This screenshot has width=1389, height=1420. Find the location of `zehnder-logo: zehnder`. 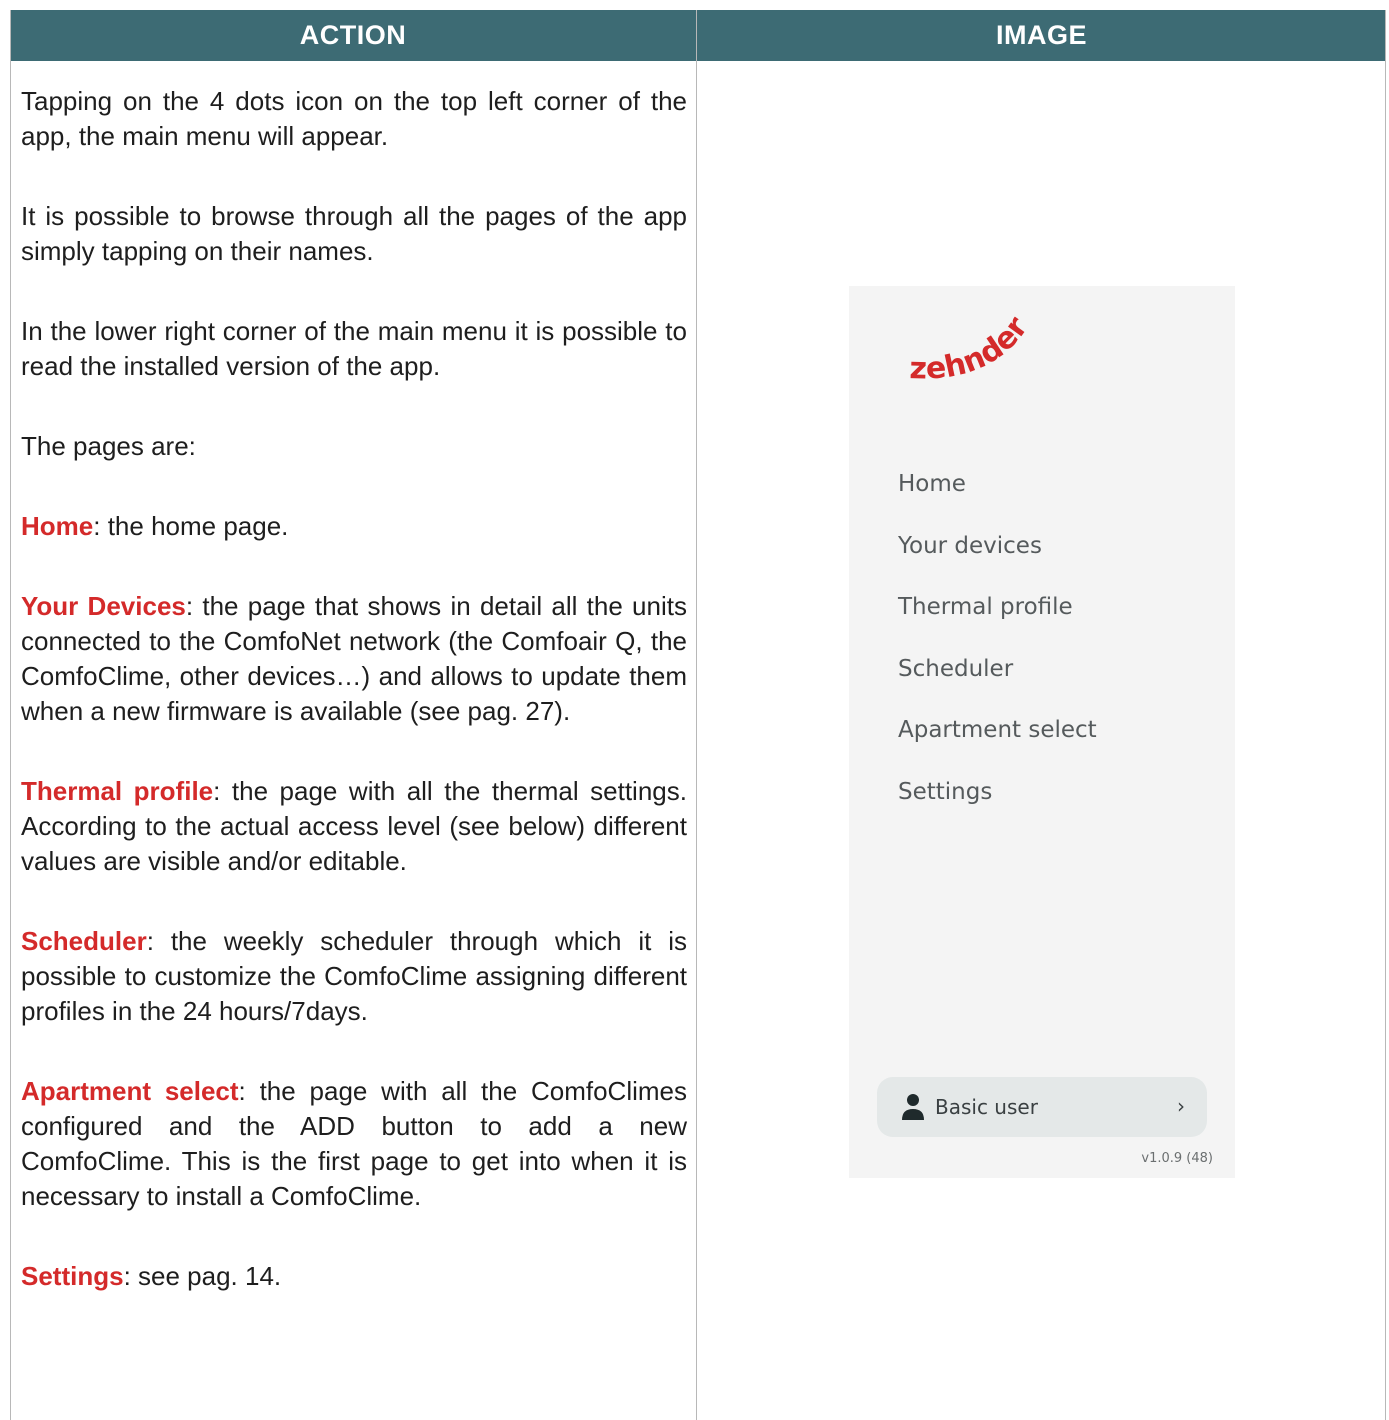

zehnder-logo: zehnder is located at coordinates (972, 348).